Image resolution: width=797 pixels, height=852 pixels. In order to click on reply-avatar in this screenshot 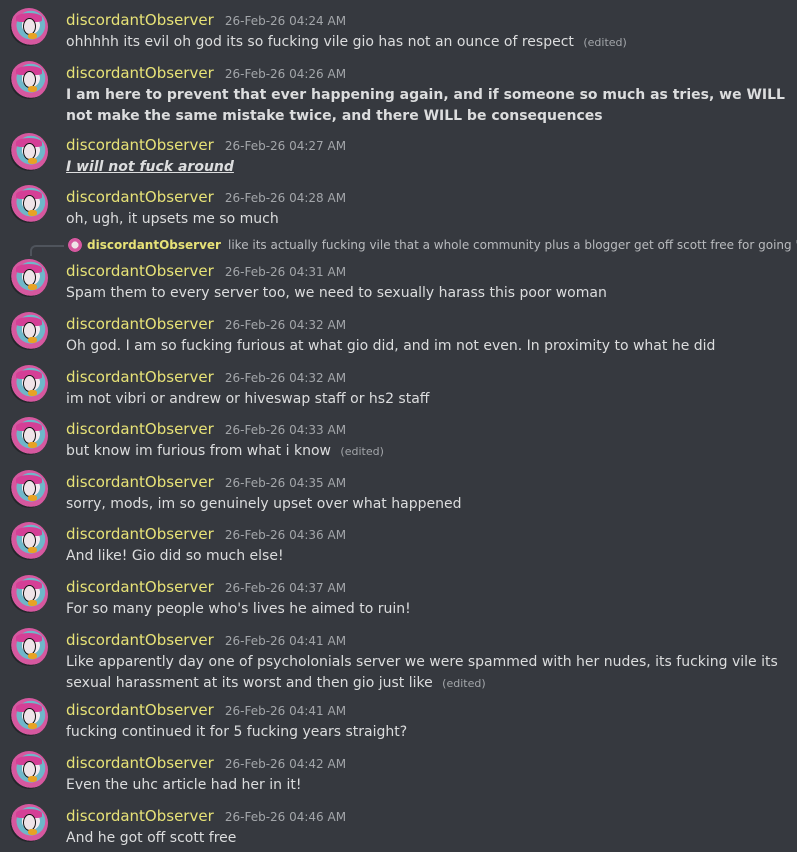, I will do `click(75, 245)`.